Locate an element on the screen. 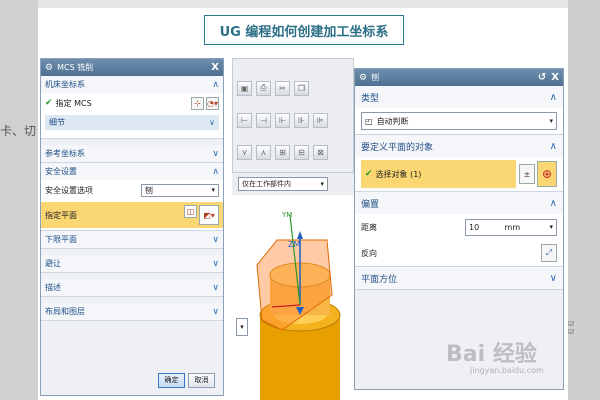  copy-icon: ❐ is located at coordinates (301, 88).